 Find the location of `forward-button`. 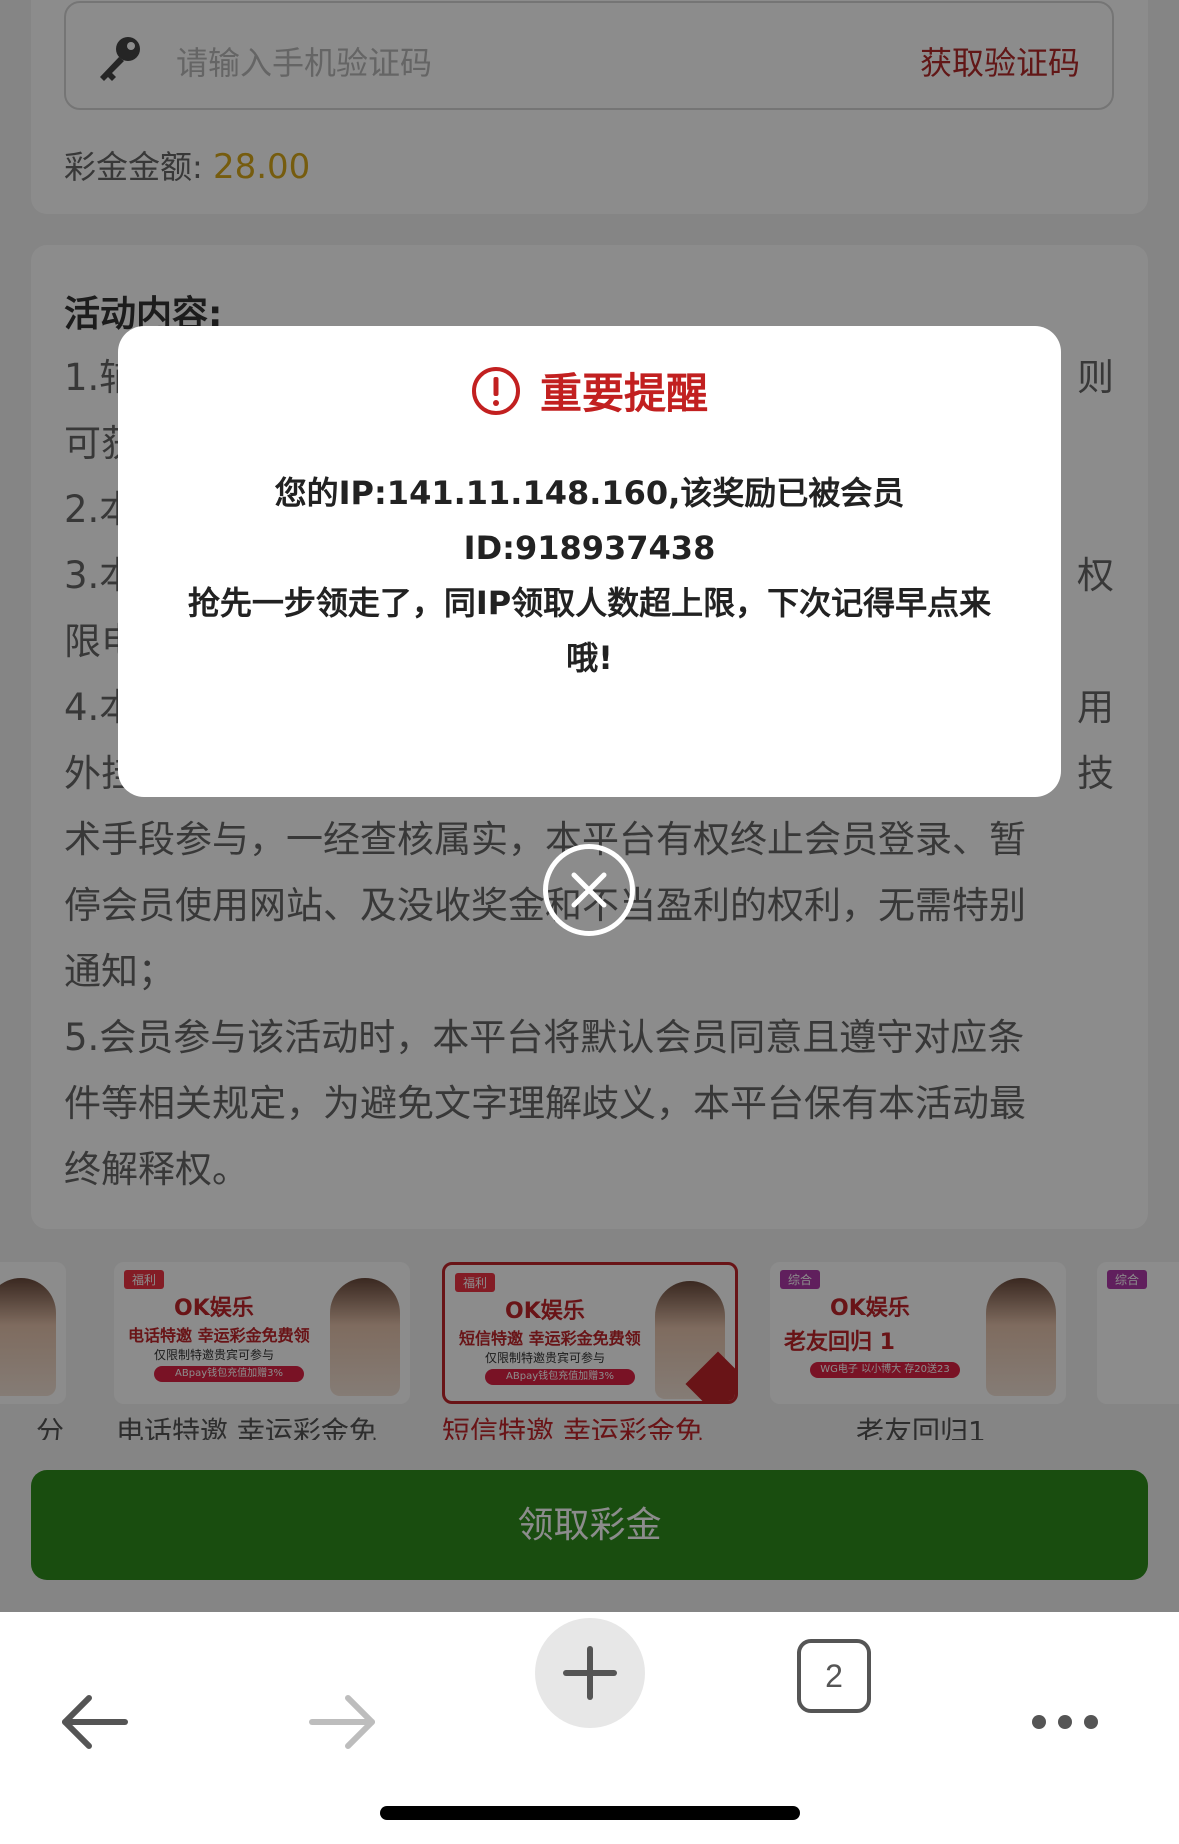

forward-button is located at coordinates (342, 1722).